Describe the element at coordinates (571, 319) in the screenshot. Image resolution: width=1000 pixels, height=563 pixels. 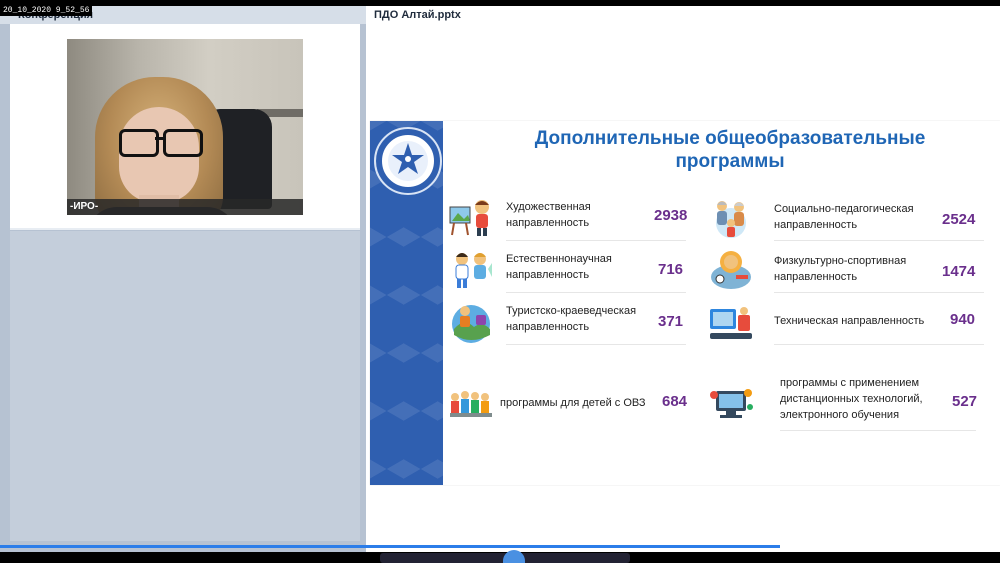
I see `program-label: Туристско-краеведческая направленность` at that location.